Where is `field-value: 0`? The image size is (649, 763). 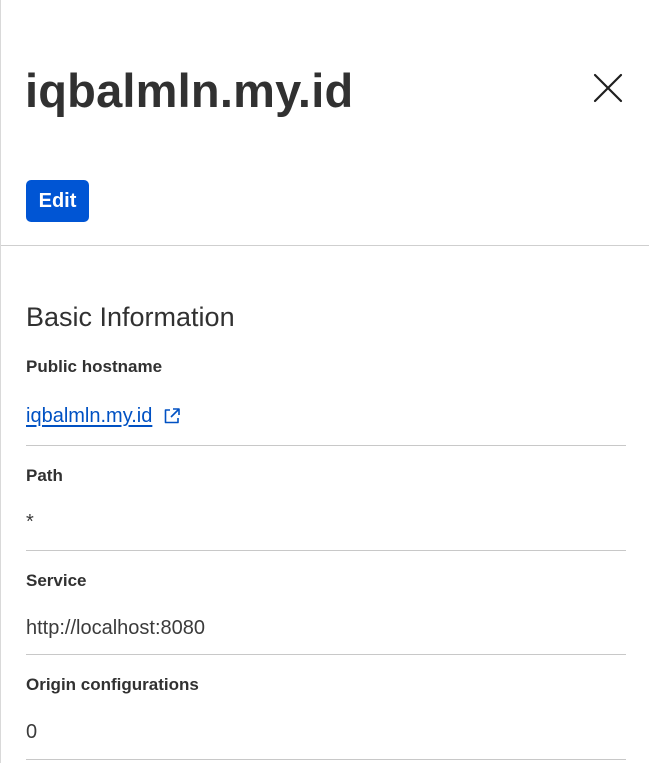
field-value: 0 is located at coordinates (32, 732).